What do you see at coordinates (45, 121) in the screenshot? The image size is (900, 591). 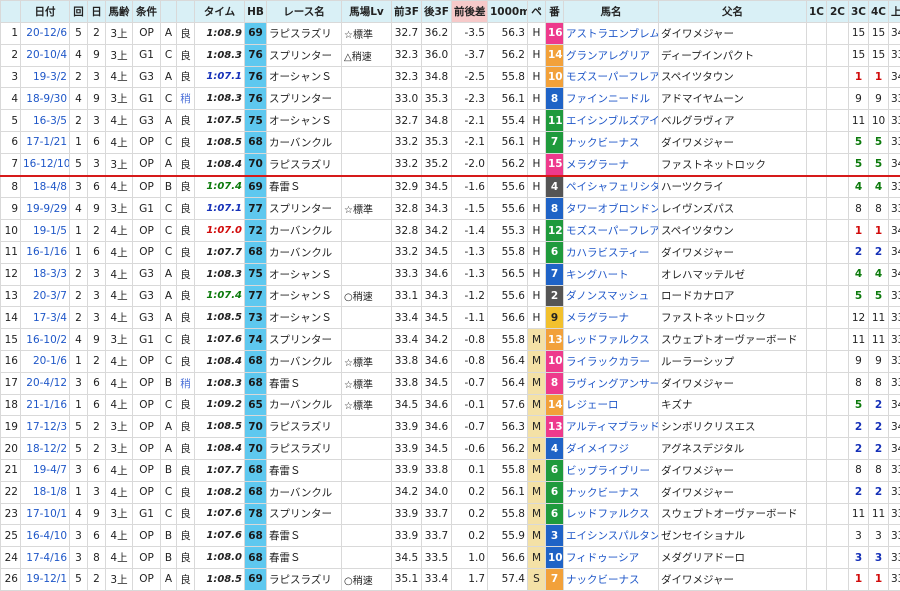 I see `race-date-link: 16-3/5` at bounding box center [45, 121].